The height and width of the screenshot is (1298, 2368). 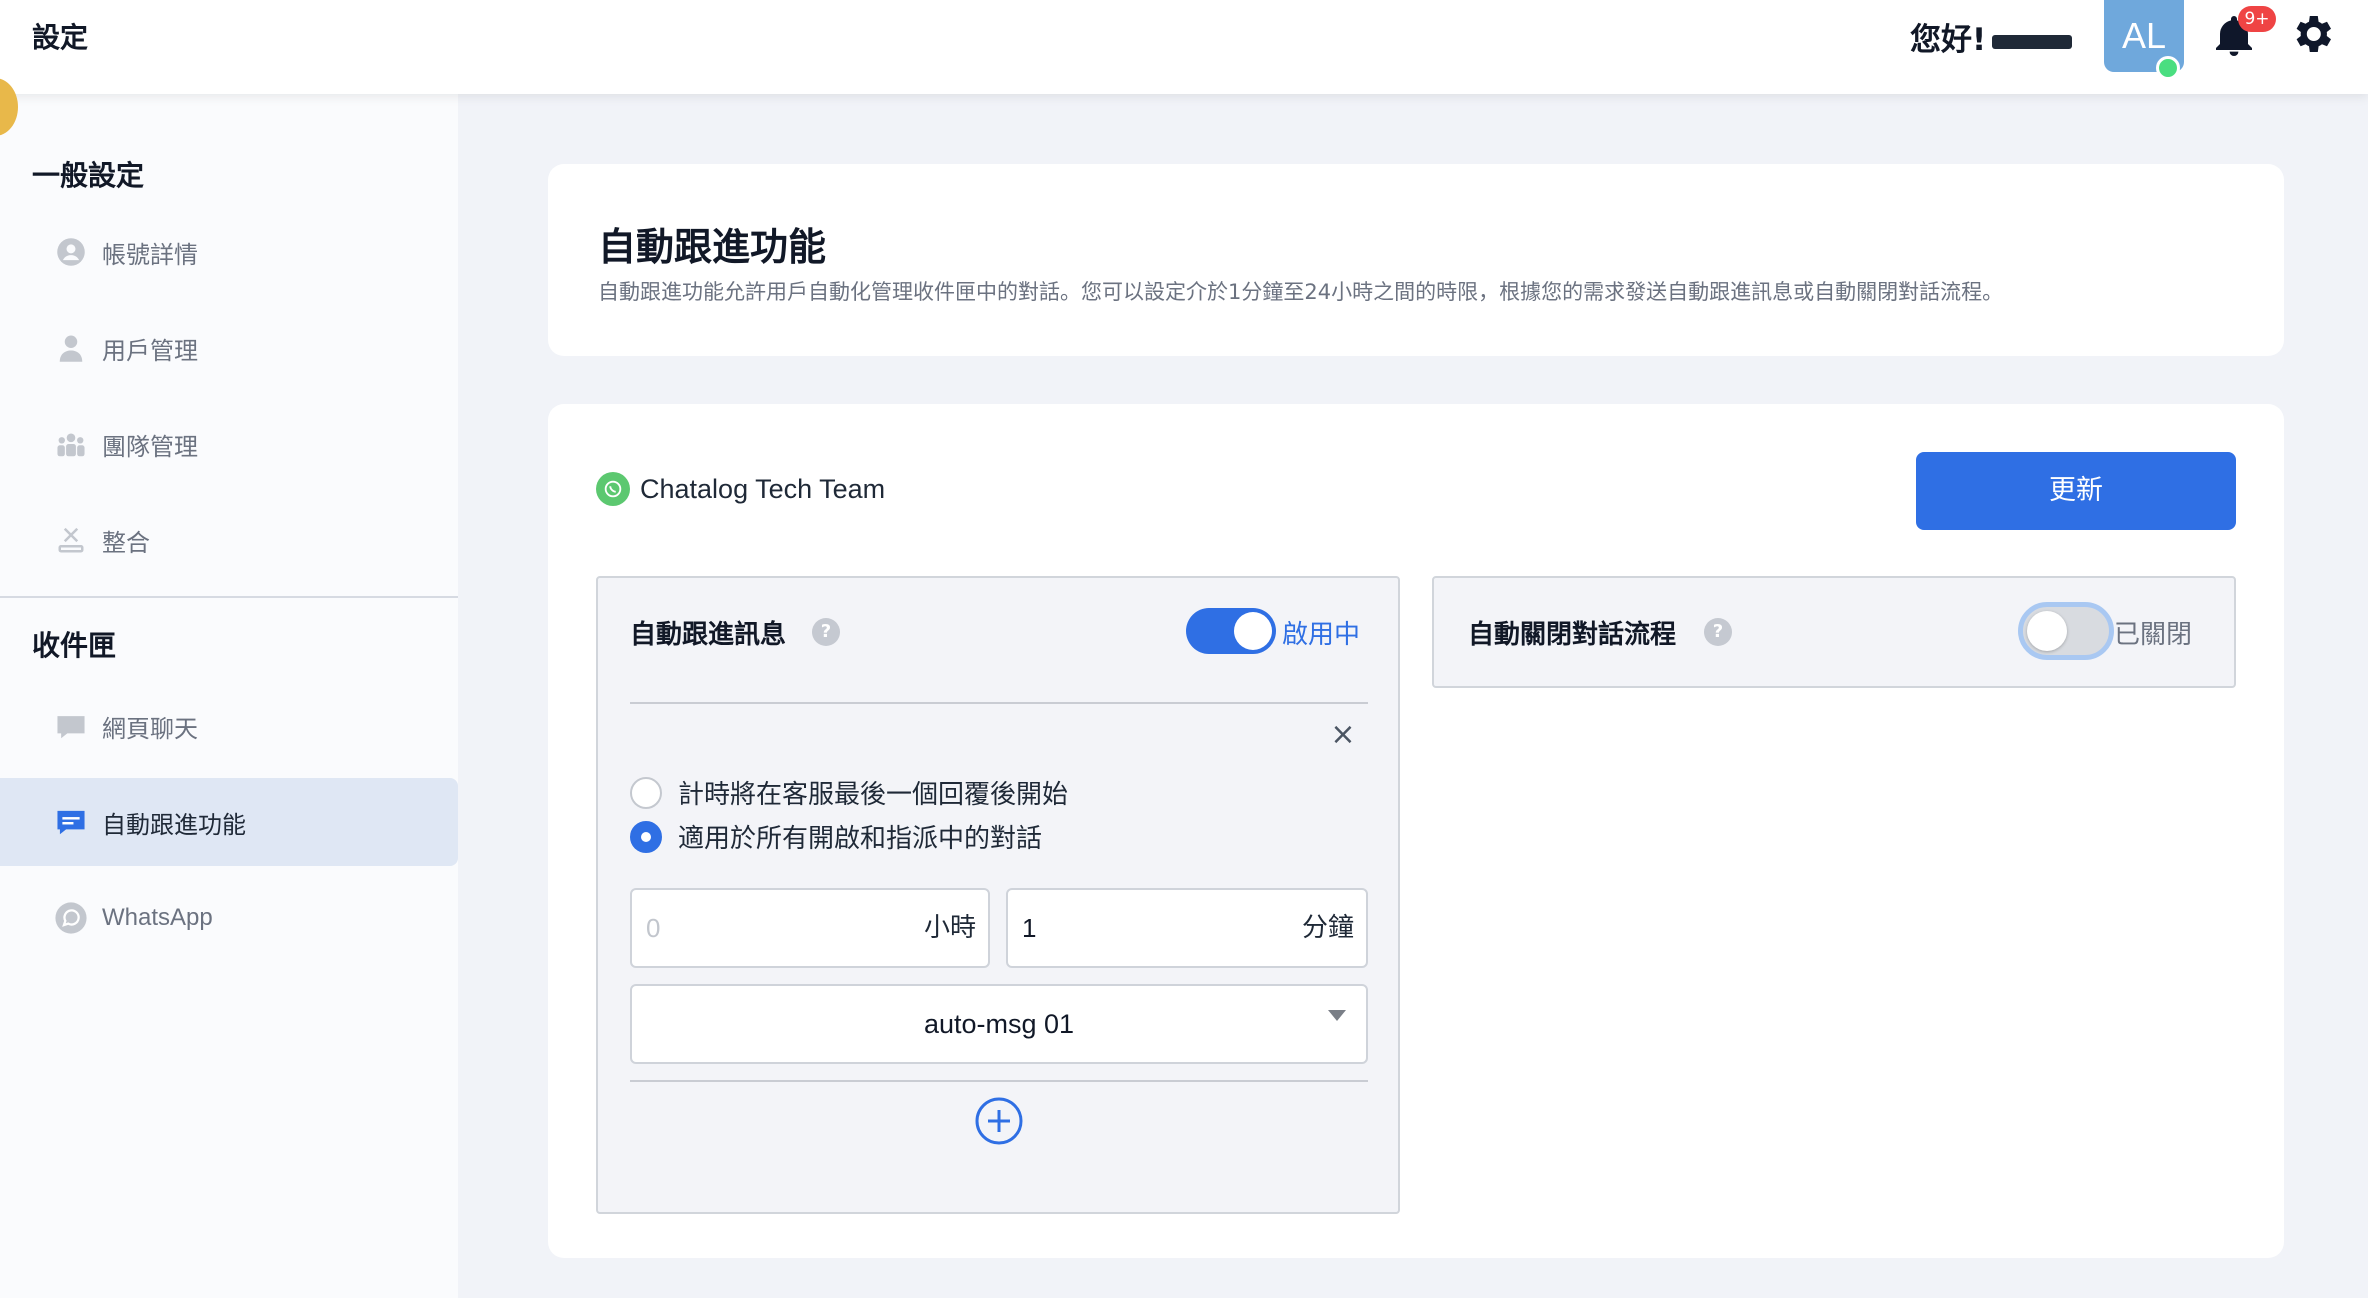 I want to click on integration-icon, so click(x=71, y=540).